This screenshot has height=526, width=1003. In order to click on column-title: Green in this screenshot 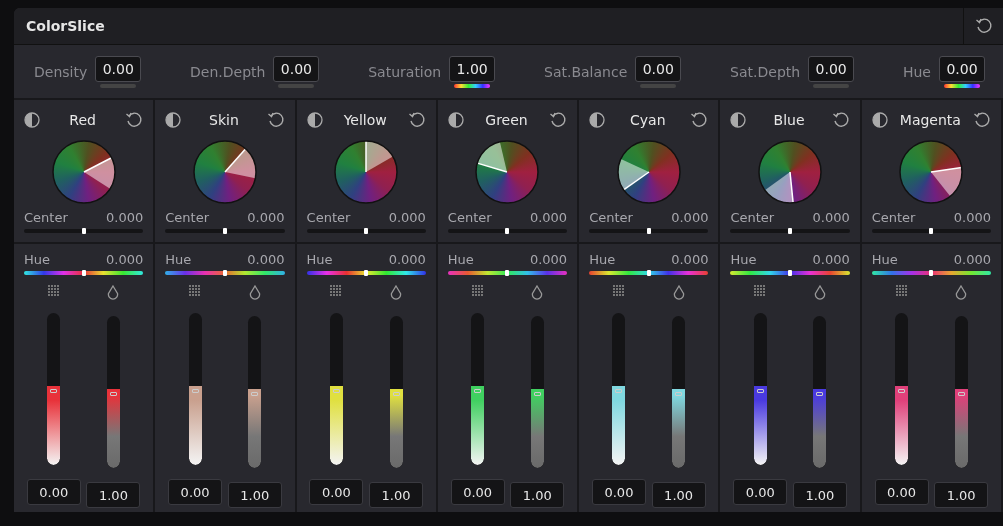, I will do `click(506, 120)`.